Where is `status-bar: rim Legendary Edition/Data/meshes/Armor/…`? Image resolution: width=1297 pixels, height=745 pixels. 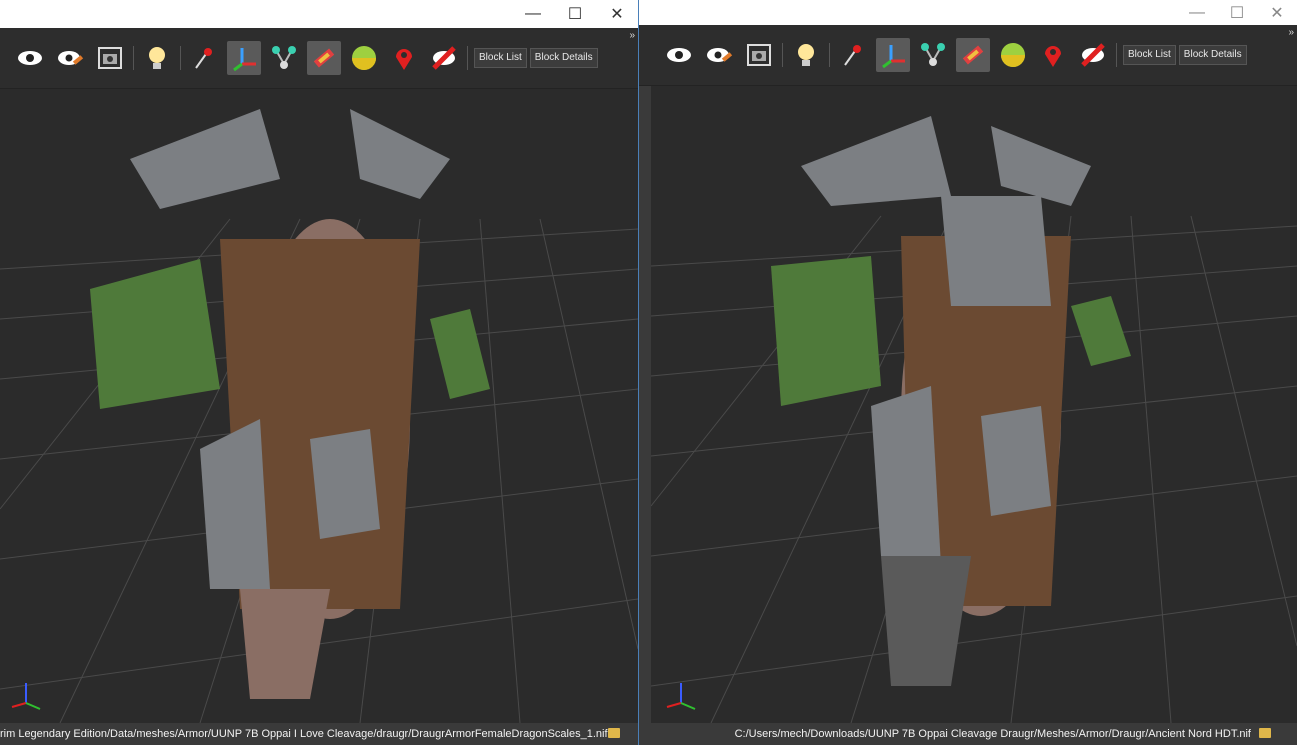
status-bar: rim Legendary Edition/Data/meshes/Armor/… is located at coordinates (319, 734).